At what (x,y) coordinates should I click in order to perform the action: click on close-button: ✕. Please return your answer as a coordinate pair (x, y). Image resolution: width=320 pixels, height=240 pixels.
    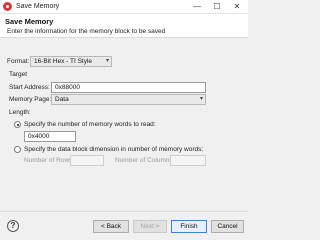
    Looking at the image, I should click on (237, 7).